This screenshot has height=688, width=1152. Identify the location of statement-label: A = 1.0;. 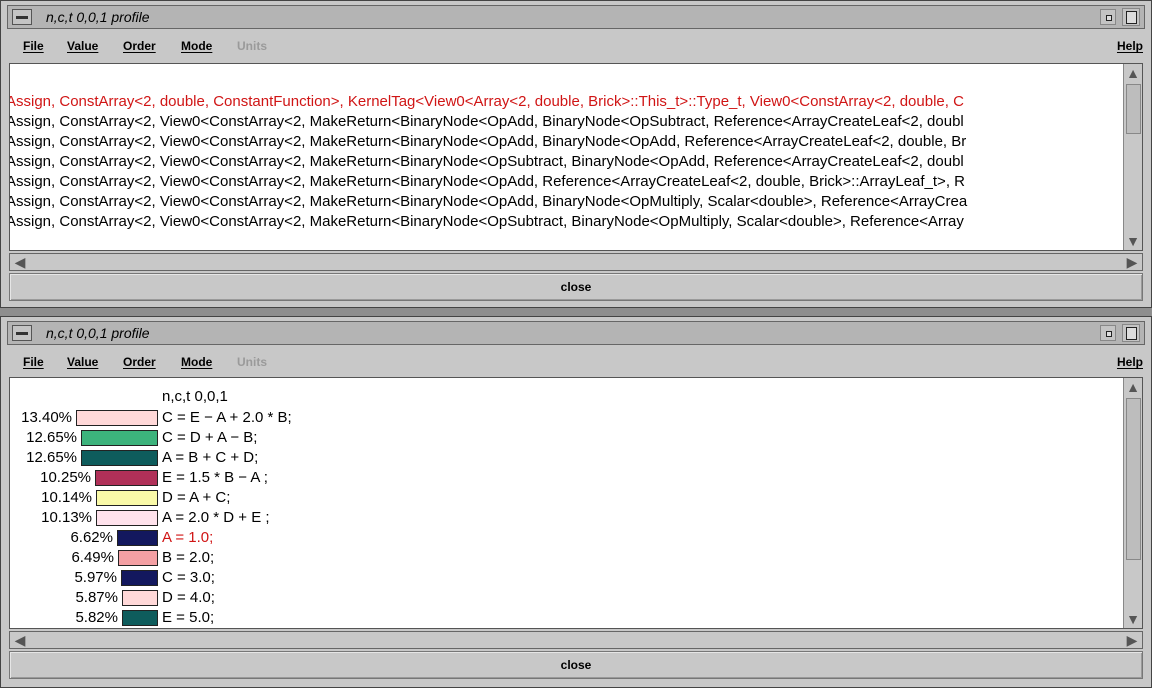
(188, 537).